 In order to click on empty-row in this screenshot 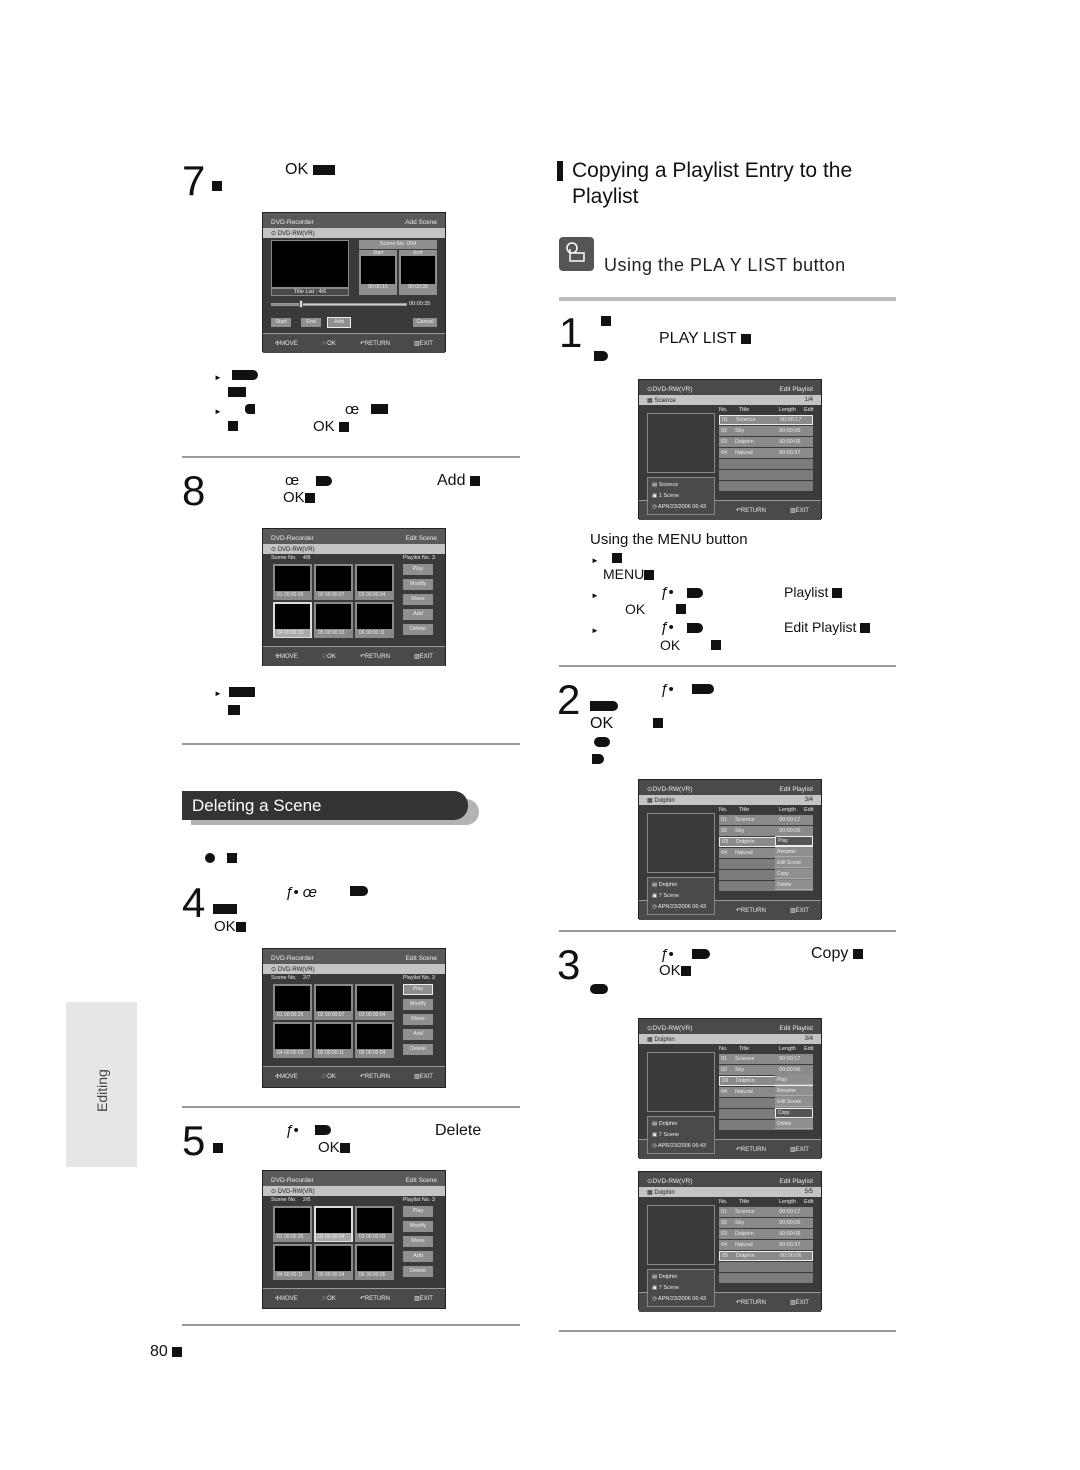, I will do `click(766, 1278)`.